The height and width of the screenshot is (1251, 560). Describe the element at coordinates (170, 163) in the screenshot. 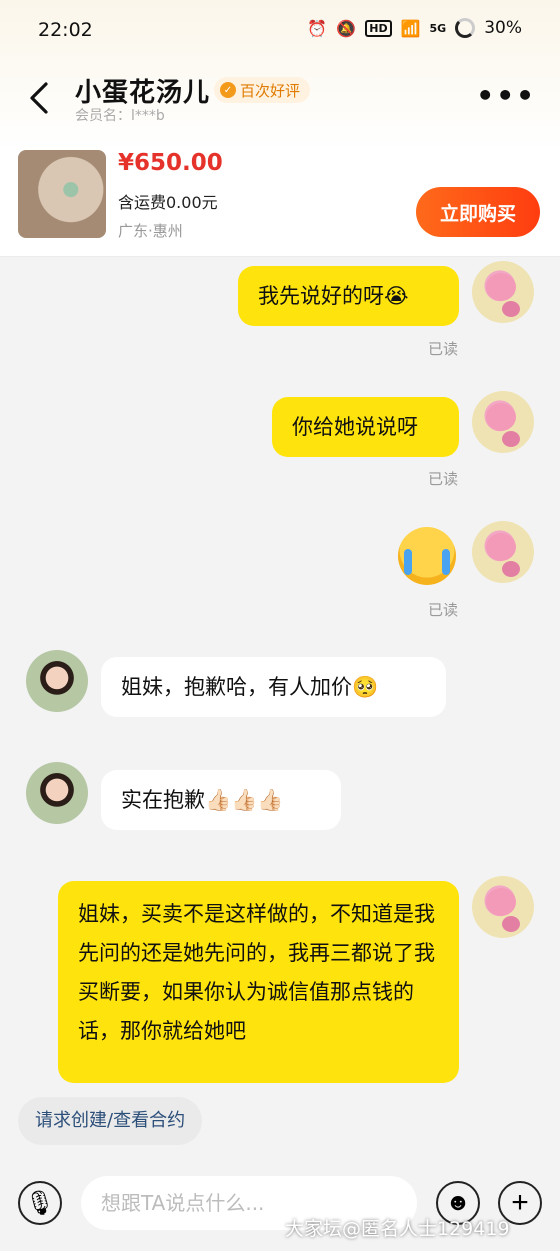

I see `product-price: ¥650.00` at that location.